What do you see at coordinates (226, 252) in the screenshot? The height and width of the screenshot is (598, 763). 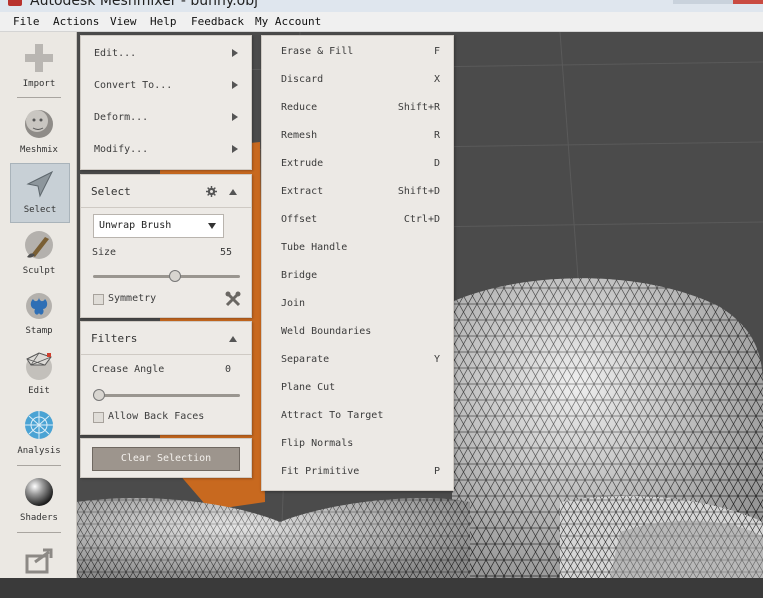 I see `size-value: 55` at bounding box center [226, 252].